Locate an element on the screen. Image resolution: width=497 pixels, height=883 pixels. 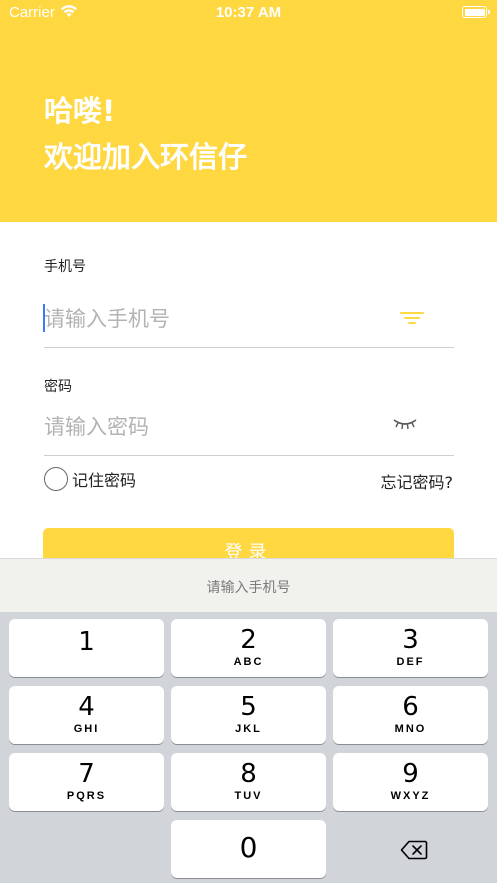
phone-label: 手机号 is located at coordinates (65, 267).